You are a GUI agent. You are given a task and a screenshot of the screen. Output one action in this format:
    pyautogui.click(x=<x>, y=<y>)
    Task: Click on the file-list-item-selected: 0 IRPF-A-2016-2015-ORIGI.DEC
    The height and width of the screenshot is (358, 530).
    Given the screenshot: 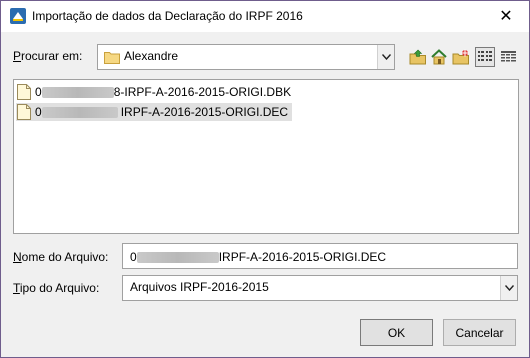 What is the action you would take?
    pyautogui.click(x=154, y=112)
    